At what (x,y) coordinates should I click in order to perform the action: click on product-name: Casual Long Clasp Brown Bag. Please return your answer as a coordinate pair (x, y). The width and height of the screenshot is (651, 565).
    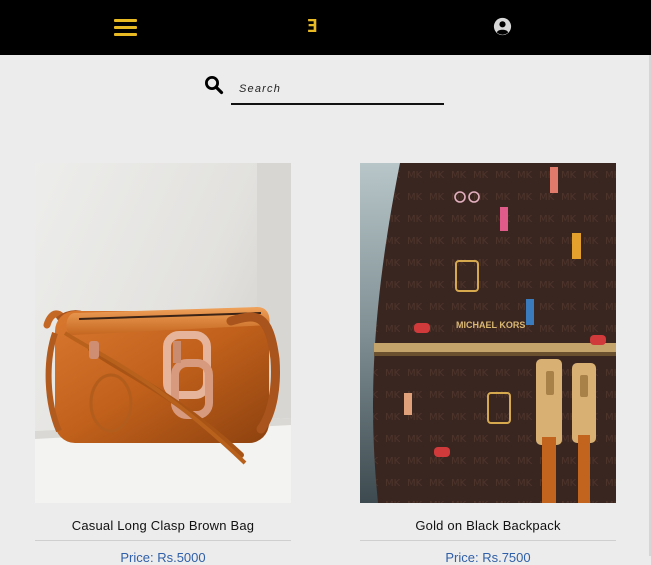
    Looking at the image, I should click on (163, 525).